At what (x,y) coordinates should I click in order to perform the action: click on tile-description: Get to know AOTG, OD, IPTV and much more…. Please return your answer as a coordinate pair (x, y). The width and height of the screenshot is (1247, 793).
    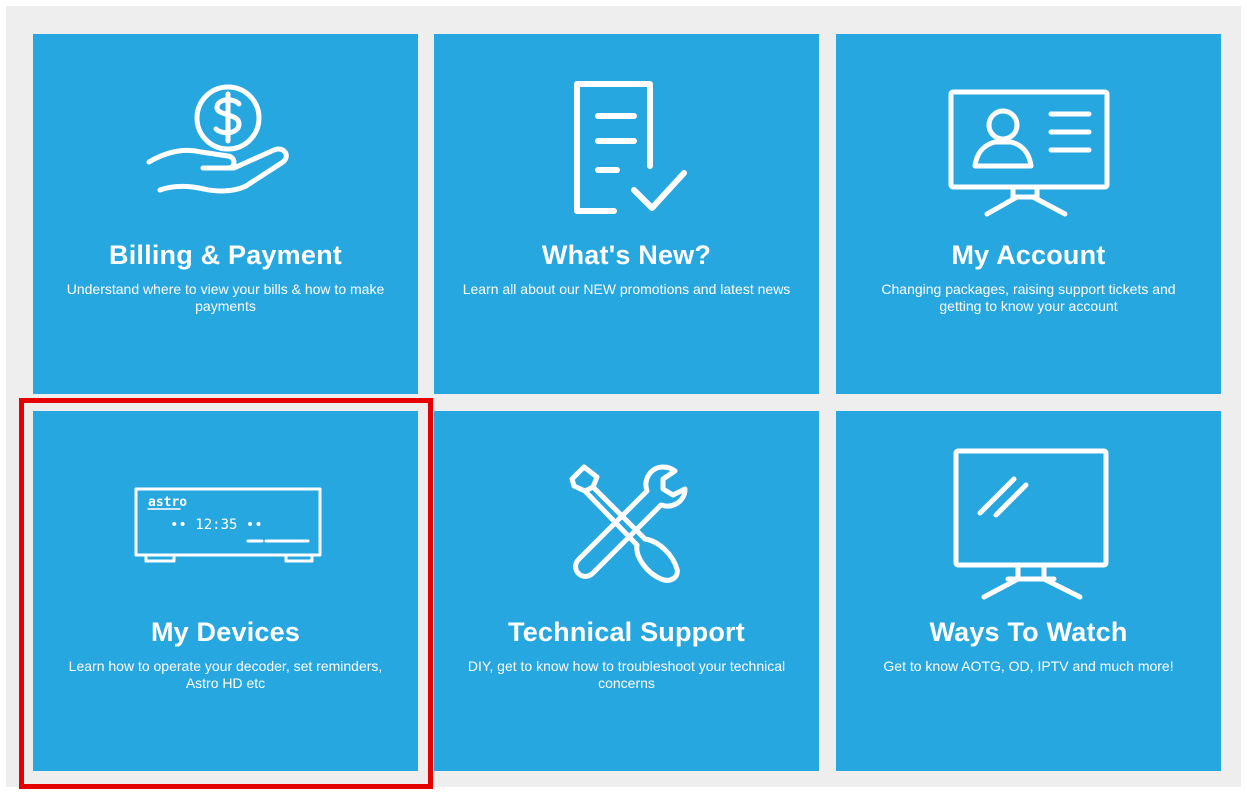
    Looking at the image, I should click on (1028, 666).